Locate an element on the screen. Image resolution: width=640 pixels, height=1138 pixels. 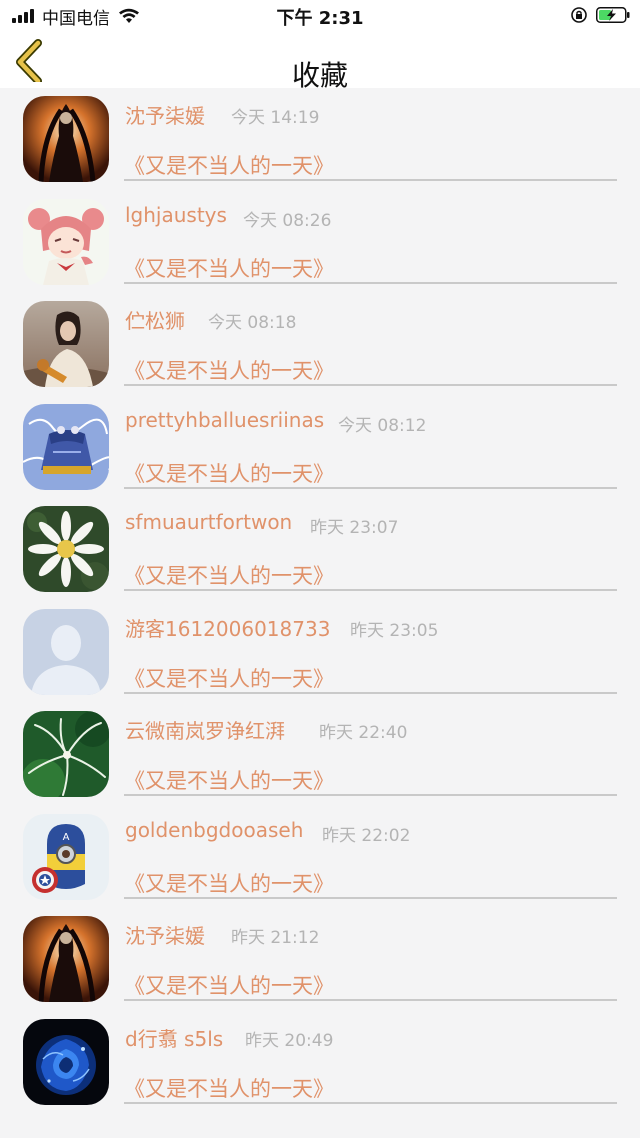
user-name: sfmuaurtfortwon is located at coordinates (209, 522).